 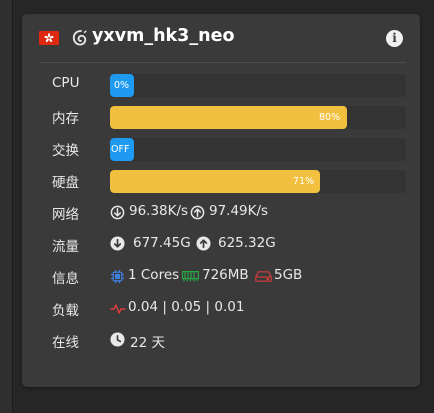 I want to click on info-cores: 1 Cores, so click(x=154, y=275).